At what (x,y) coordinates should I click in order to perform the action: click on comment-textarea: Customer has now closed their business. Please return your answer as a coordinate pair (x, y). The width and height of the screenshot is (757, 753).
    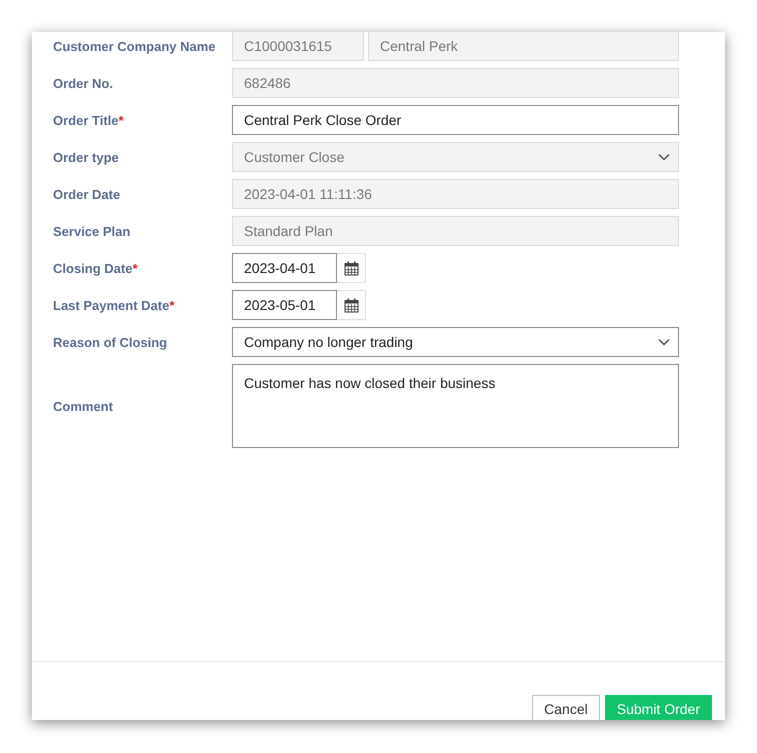
    Looking at the image, I should click on (455, 406).